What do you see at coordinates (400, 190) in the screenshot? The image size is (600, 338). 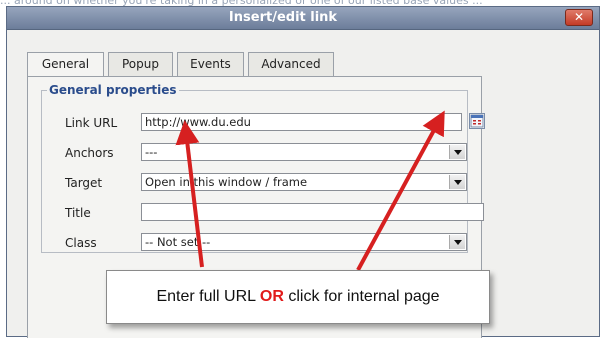 I see `arrow-to-browse-icon` at bounding box center [400, 190].